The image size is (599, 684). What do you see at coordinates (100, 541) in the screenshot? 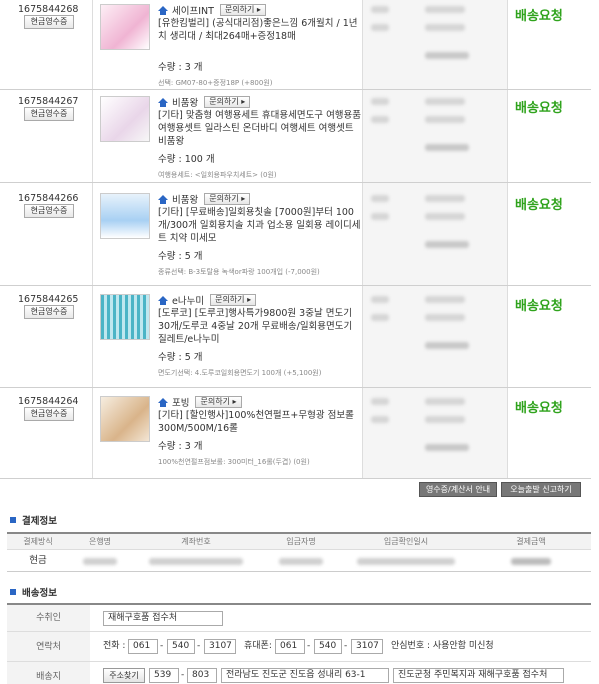
I see `header-bank: 은행명` at bounding box center [100, 541].